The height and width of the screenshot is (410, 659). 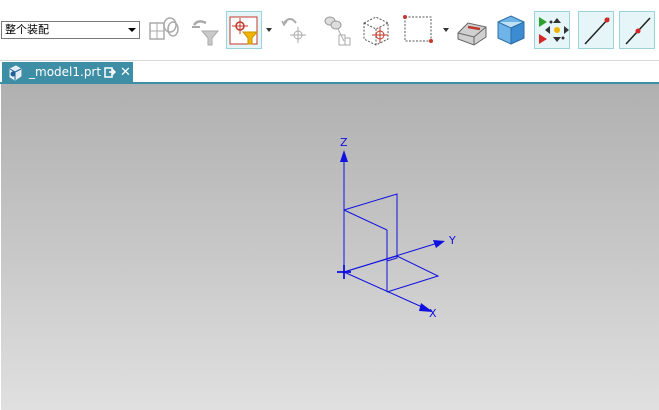 I want to click on line-endpoint-icon, so click(x=596, y=30).